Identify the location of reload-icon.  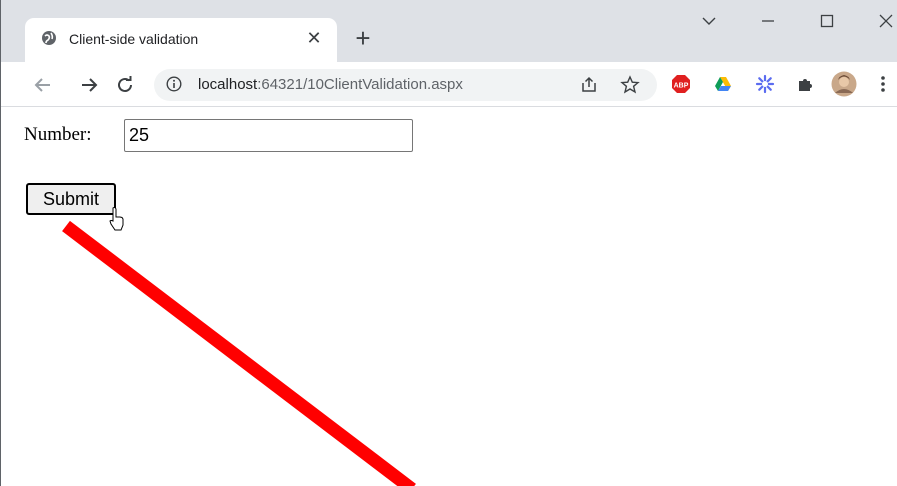
(125, 84).